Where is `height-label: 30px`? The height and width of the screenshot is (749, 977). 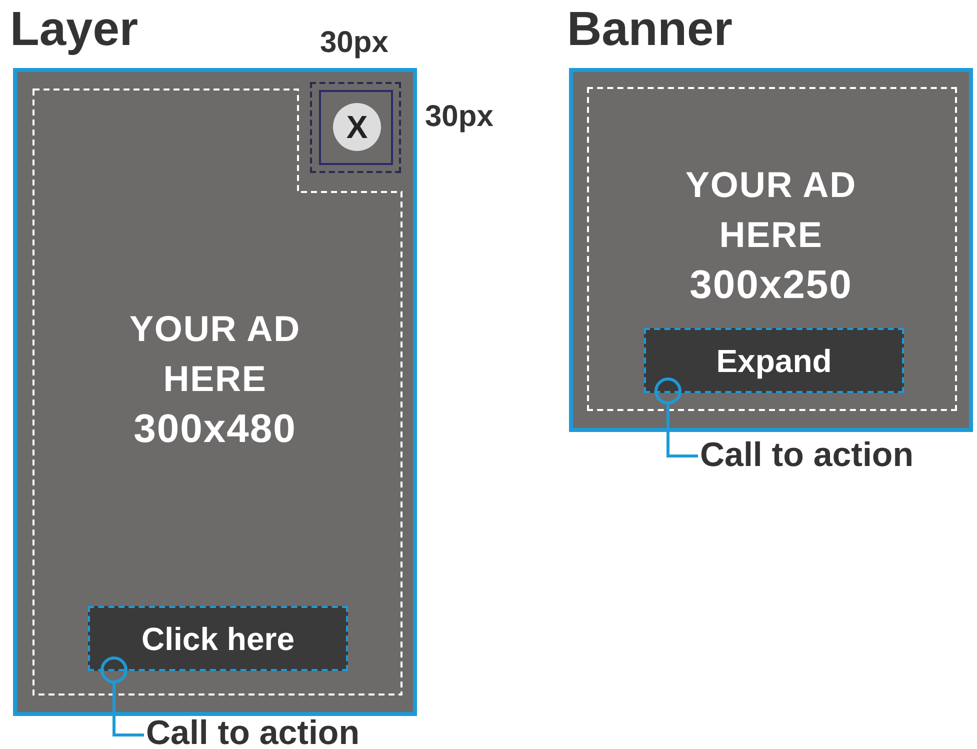 height-label: 30px is located at coordinates (459, 117).